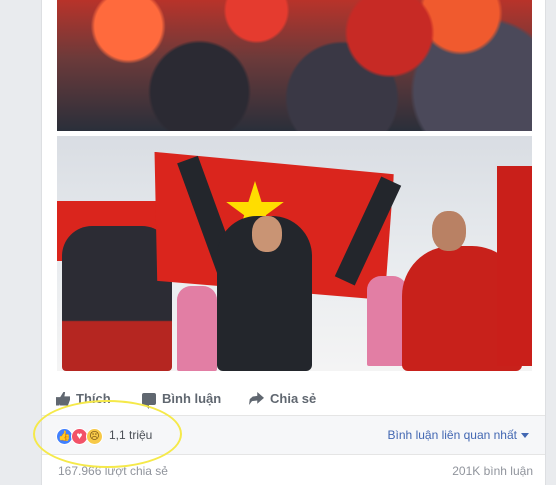  I want to click on sad-icon: ☹, so click(94, 436).